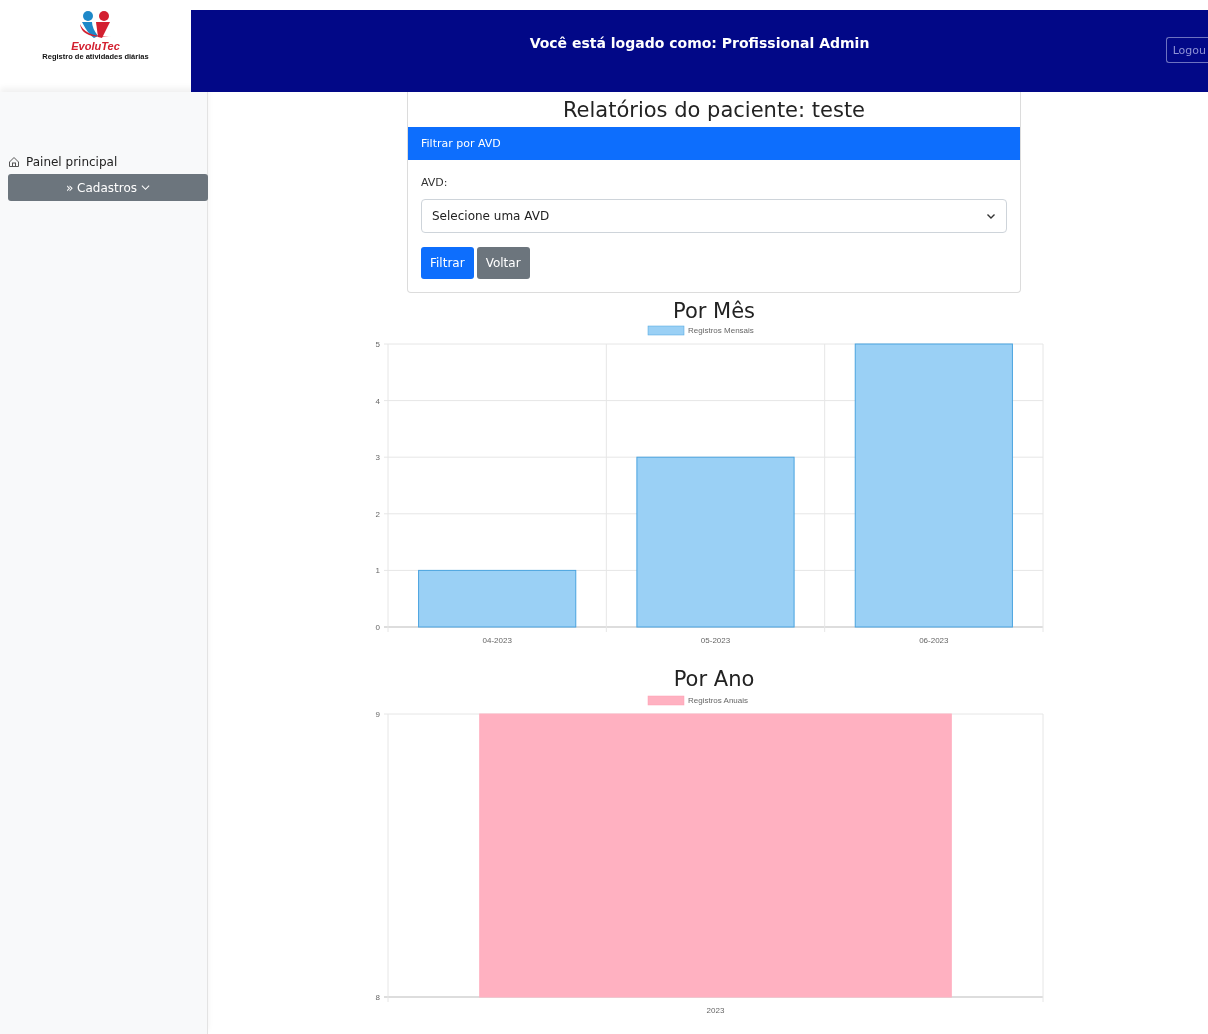 This screenshot has height=1034, width=1208. I want to click on legend-label: Registros Mensais, so click(721, 330).